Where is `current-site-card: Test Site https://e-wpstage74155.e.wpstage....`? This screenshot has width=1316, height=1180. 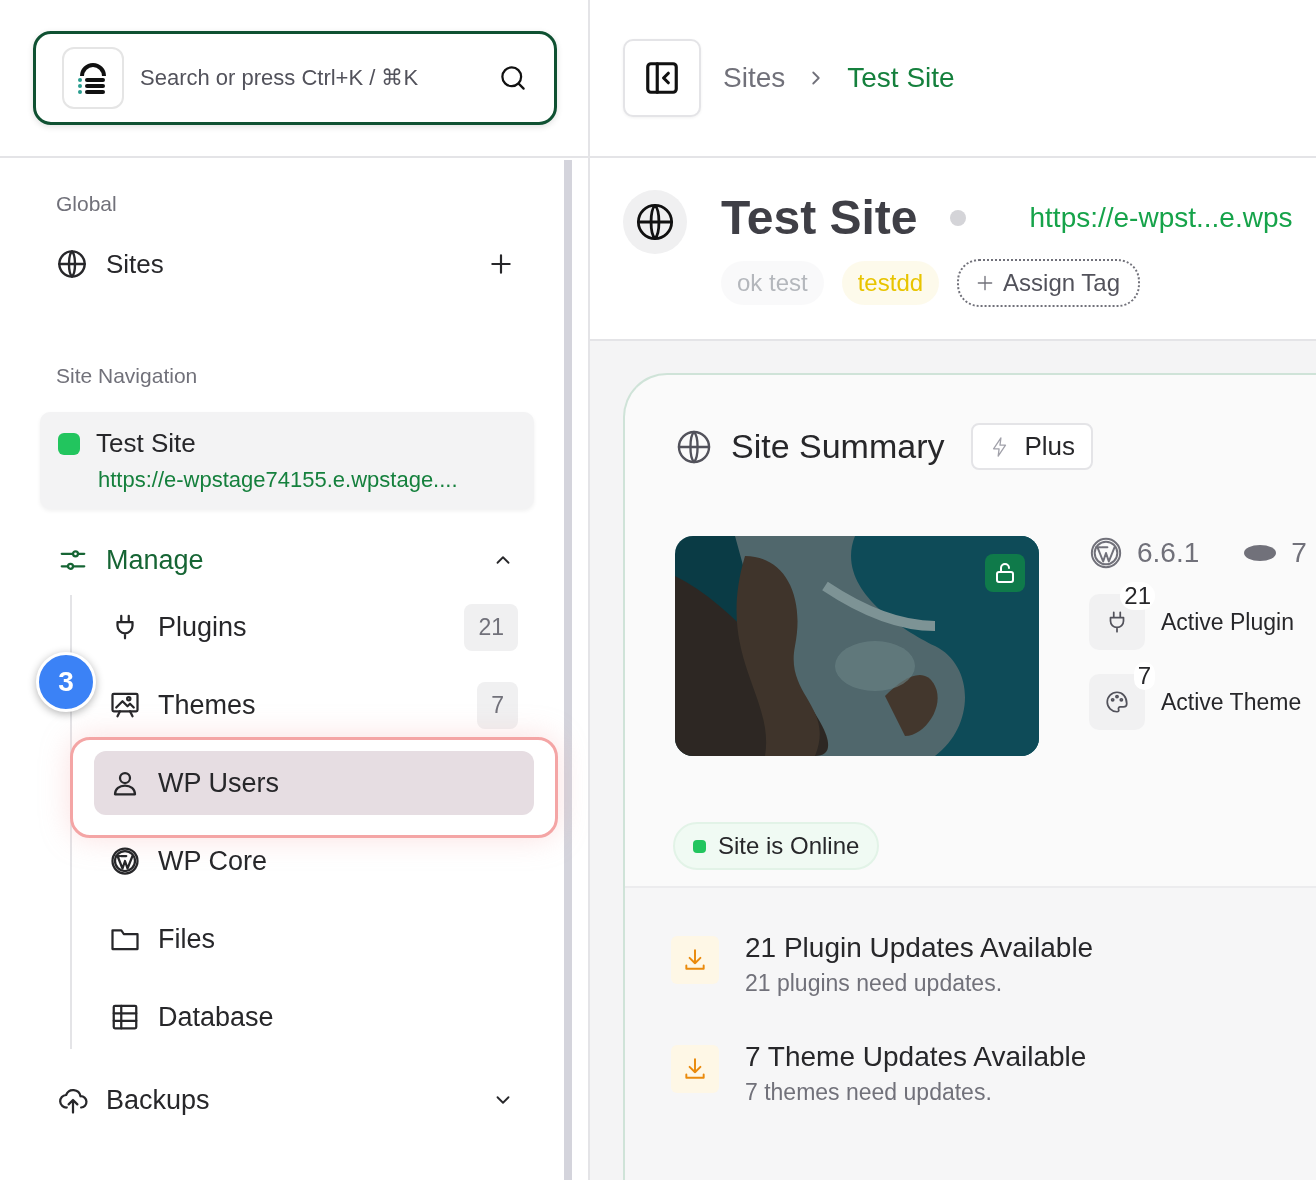
current-site-card: Test Site https://e-wpstage74155.e.wpstage.... is located at coordinates (287, 460).